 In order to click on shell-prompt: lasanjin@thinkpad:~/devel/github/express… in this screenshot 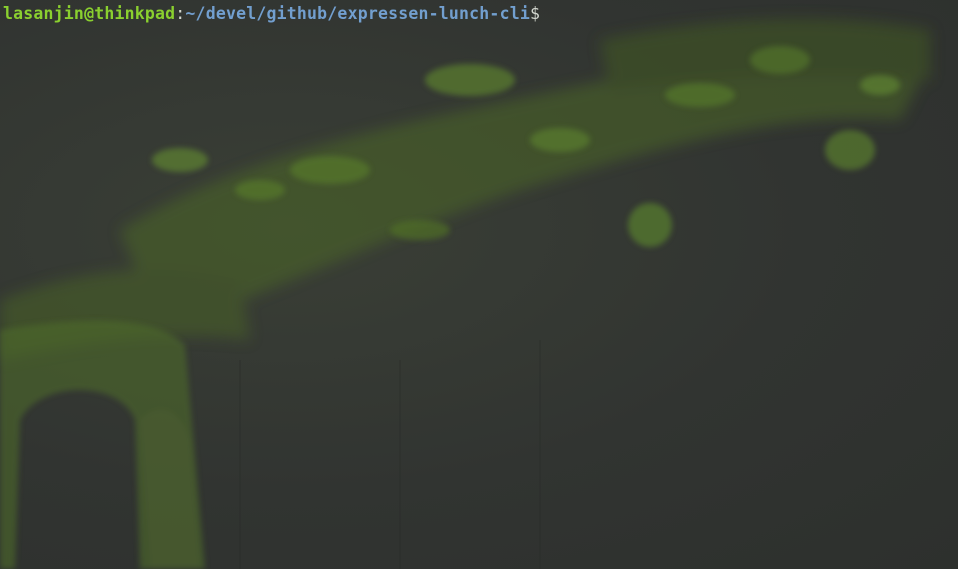, I will do `click(276, 14)`.